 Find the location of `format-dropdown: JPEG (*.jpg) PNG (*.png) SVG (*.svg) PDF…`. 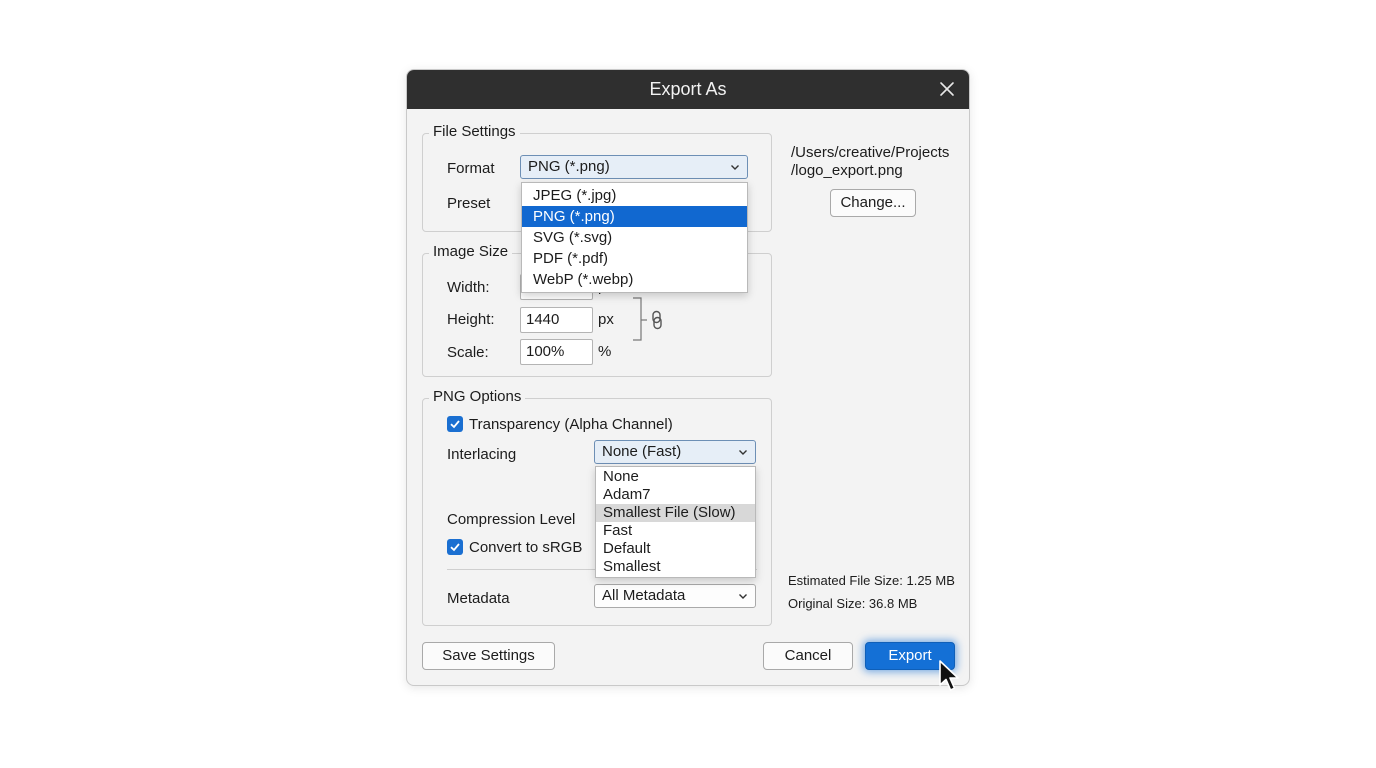

format-dropdown: JPEG (*.jpg) PNG (*.png) SVG (*.svg) PDF… is located at coordinates (634, 237).